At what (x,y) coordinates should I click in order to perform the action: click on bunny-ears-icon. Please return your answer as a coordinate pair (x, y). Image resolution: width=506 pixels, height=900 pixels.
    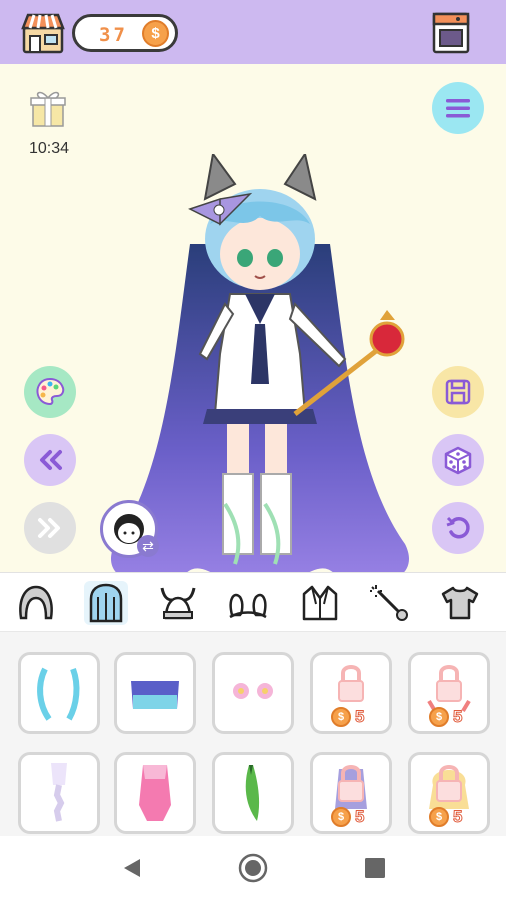
    Looking at the image, I should click on (248, 606).